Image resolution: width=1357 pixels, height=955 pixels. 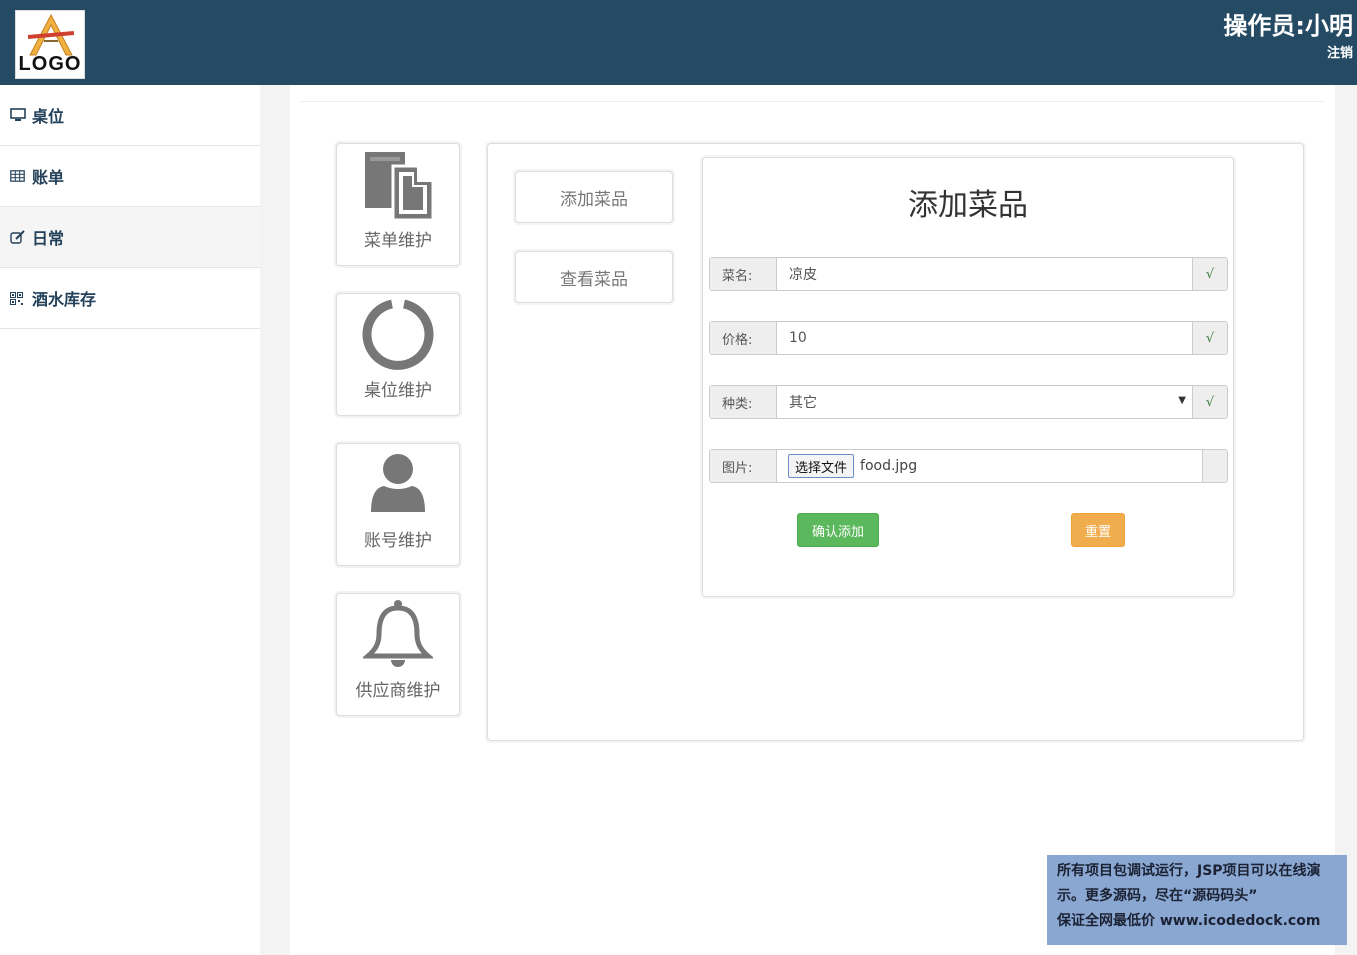 I want to click on name-input-group: 菜名: 凉皮 √, so click(x=968, y=274).